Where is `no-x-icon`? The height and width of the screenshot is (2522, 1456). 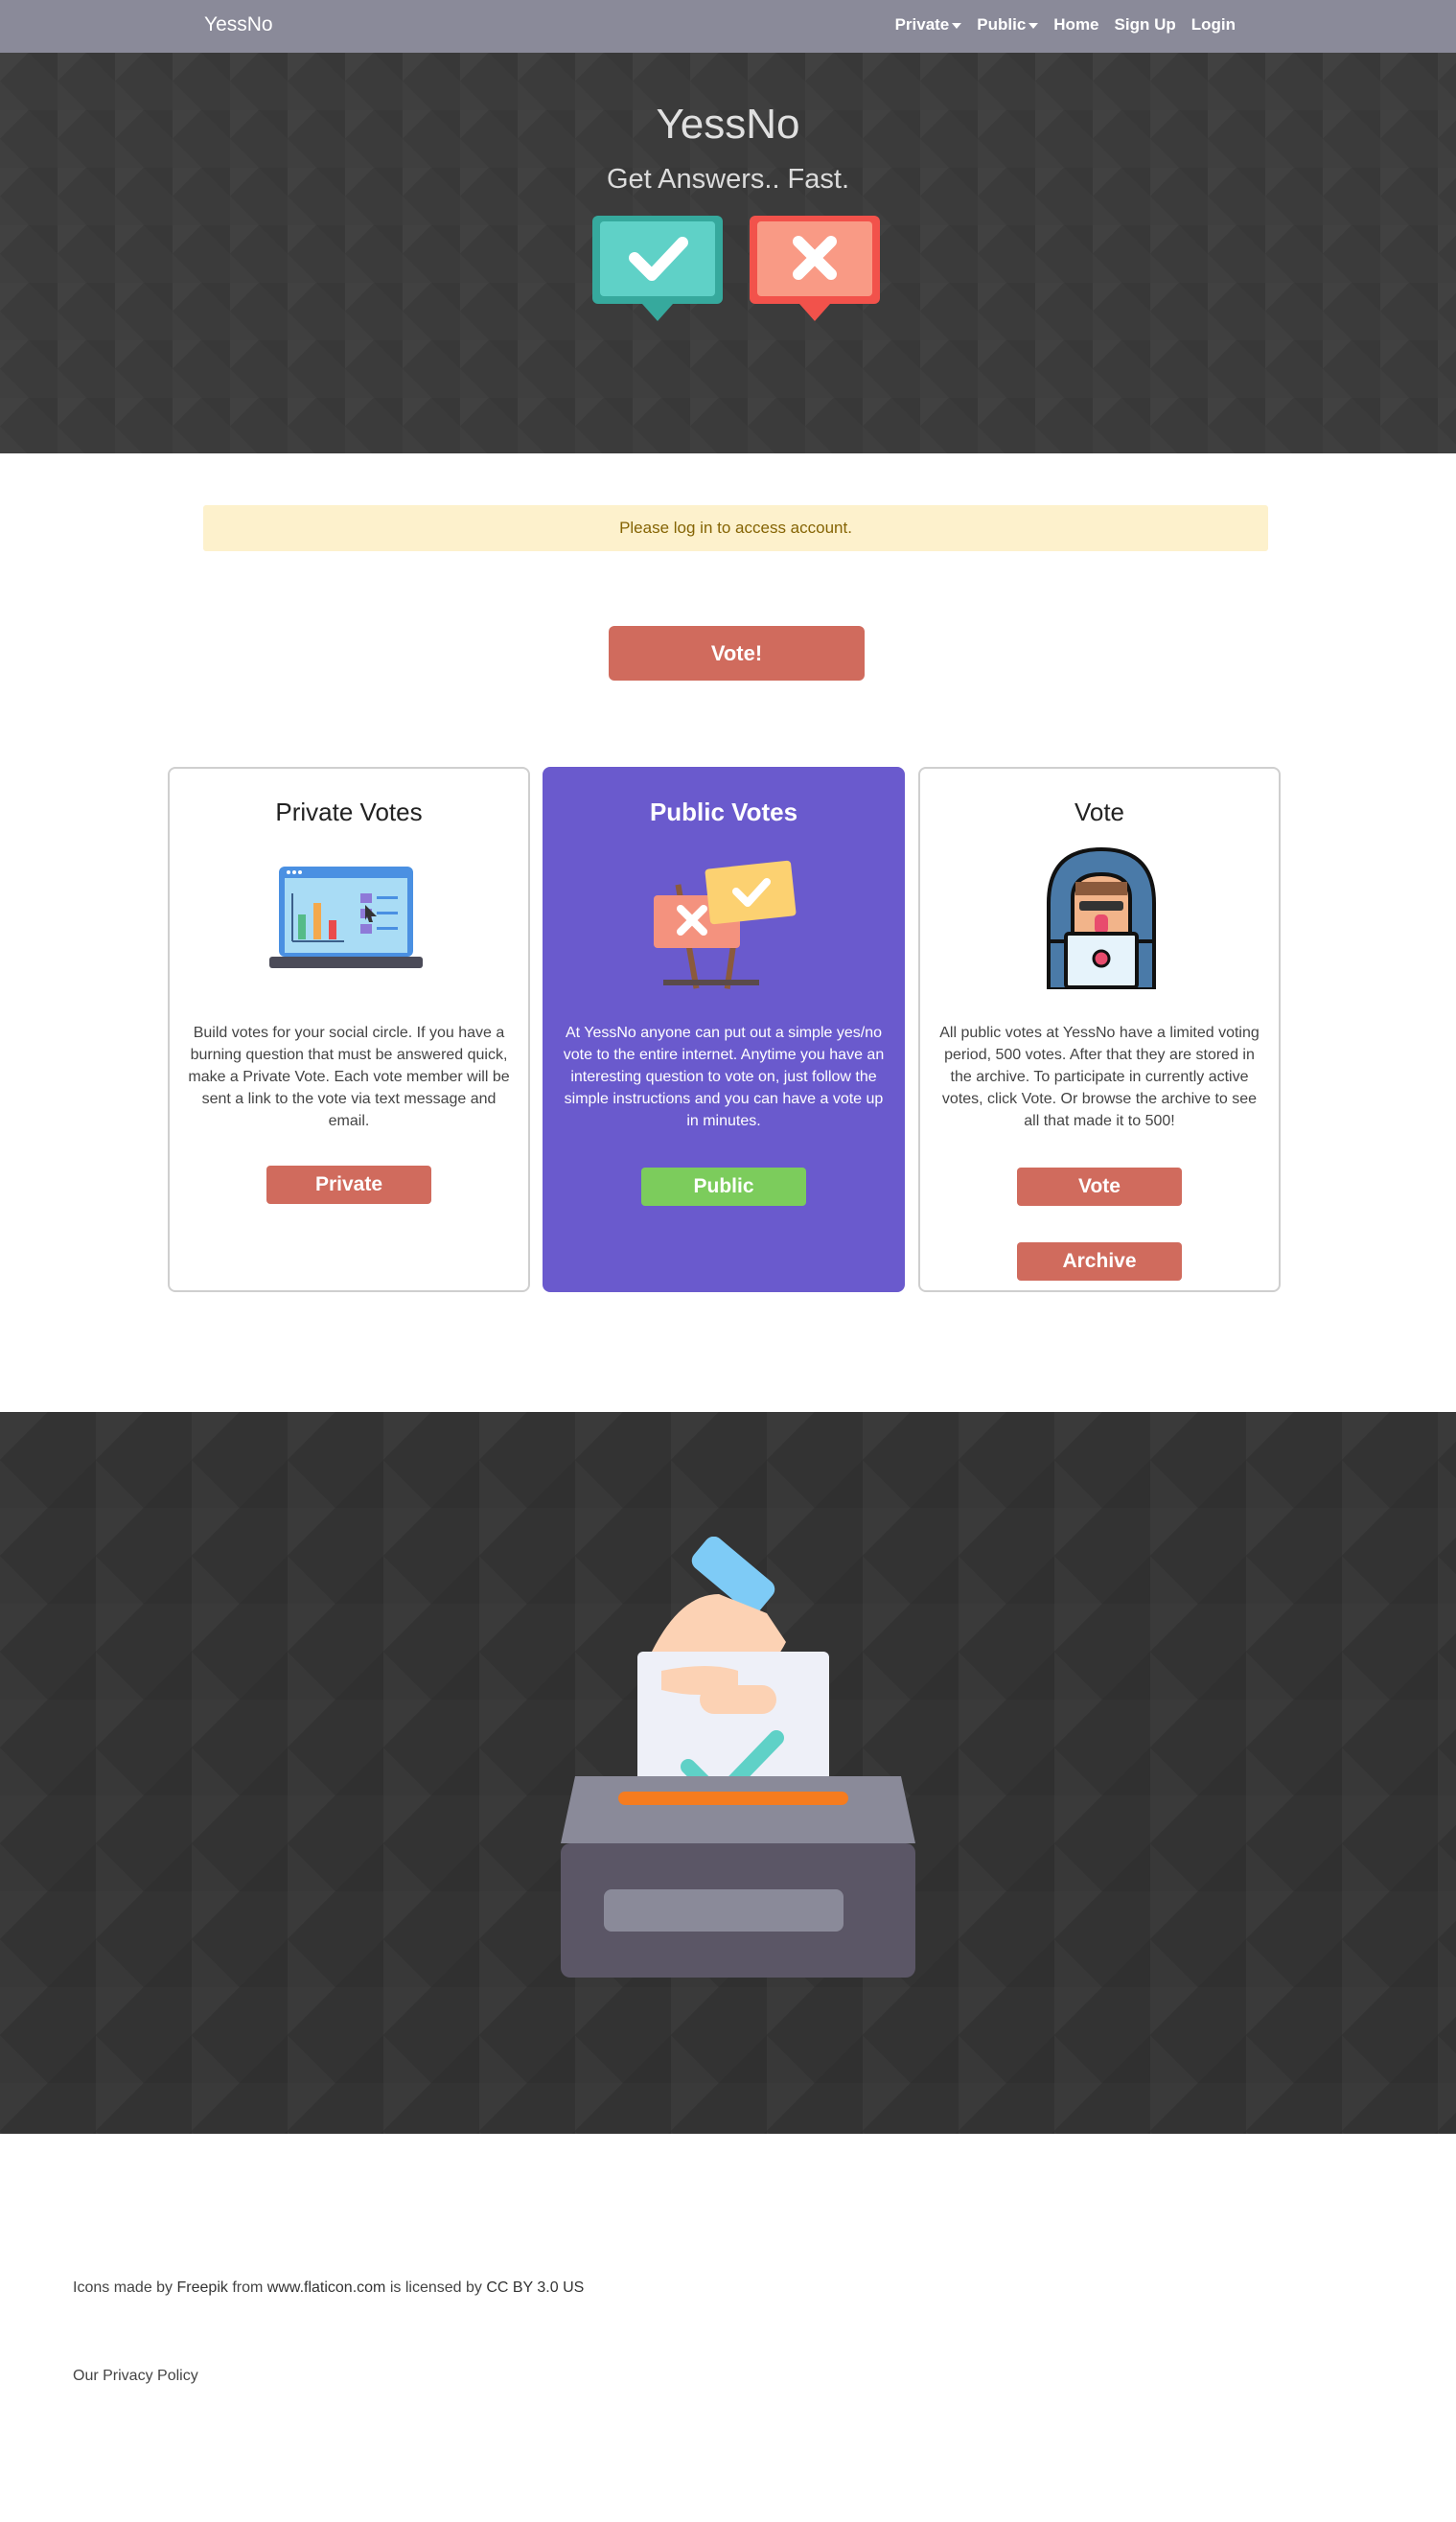 no-x-icon is located at coordinates (815, 269).